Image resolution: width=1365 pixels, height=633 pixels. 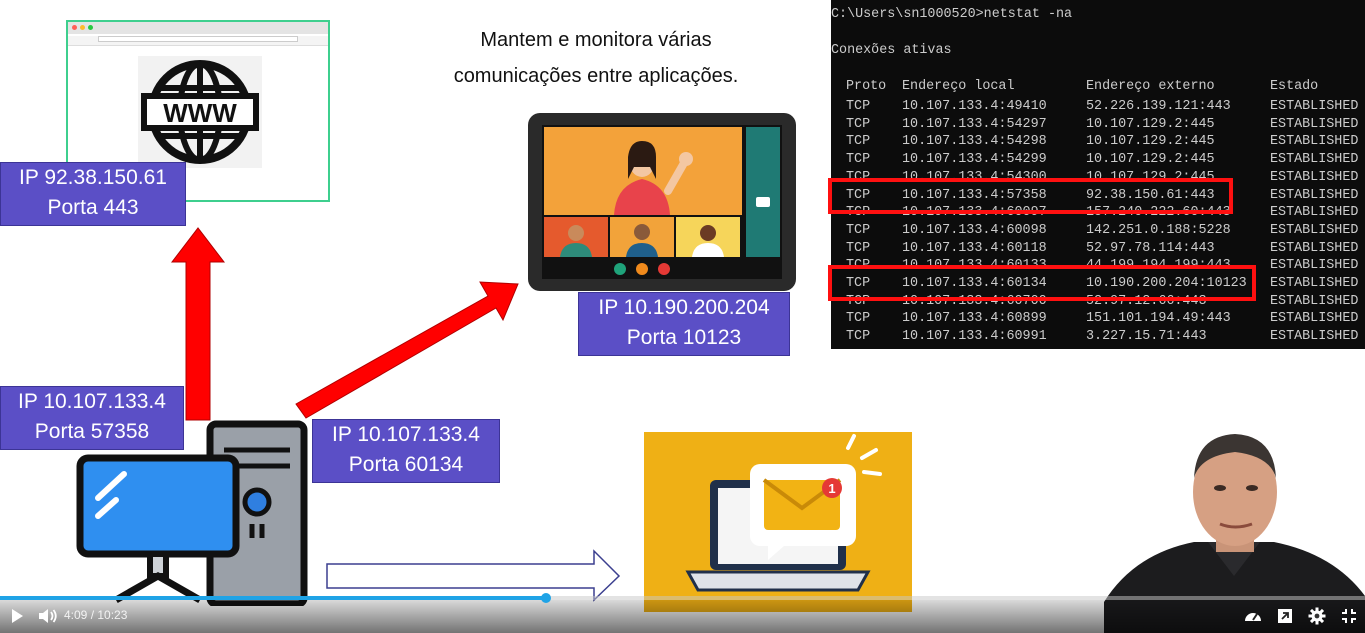 I want to click on connection-external: 52.226.139.121:443, so click(x=1158, y=106).